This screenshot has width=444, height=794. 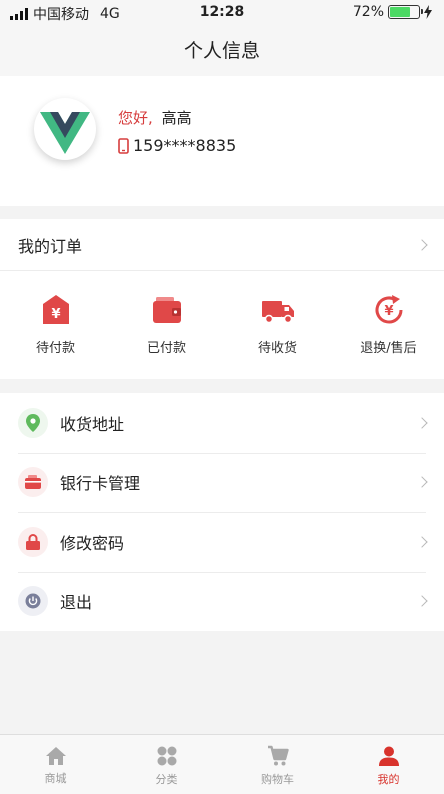 I want to click on menu-item-address: 收货地址, so click(x=222, y=423).